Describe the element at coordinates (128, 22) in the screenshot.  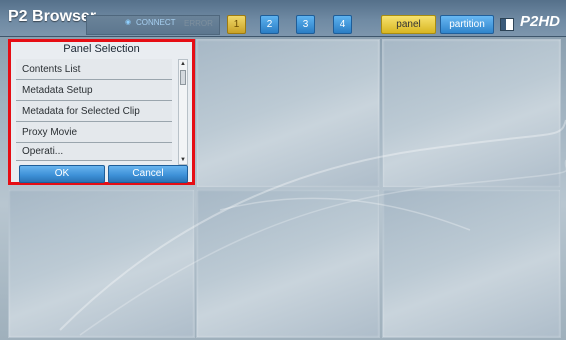
I see `signal-icon: ◉` at that location.